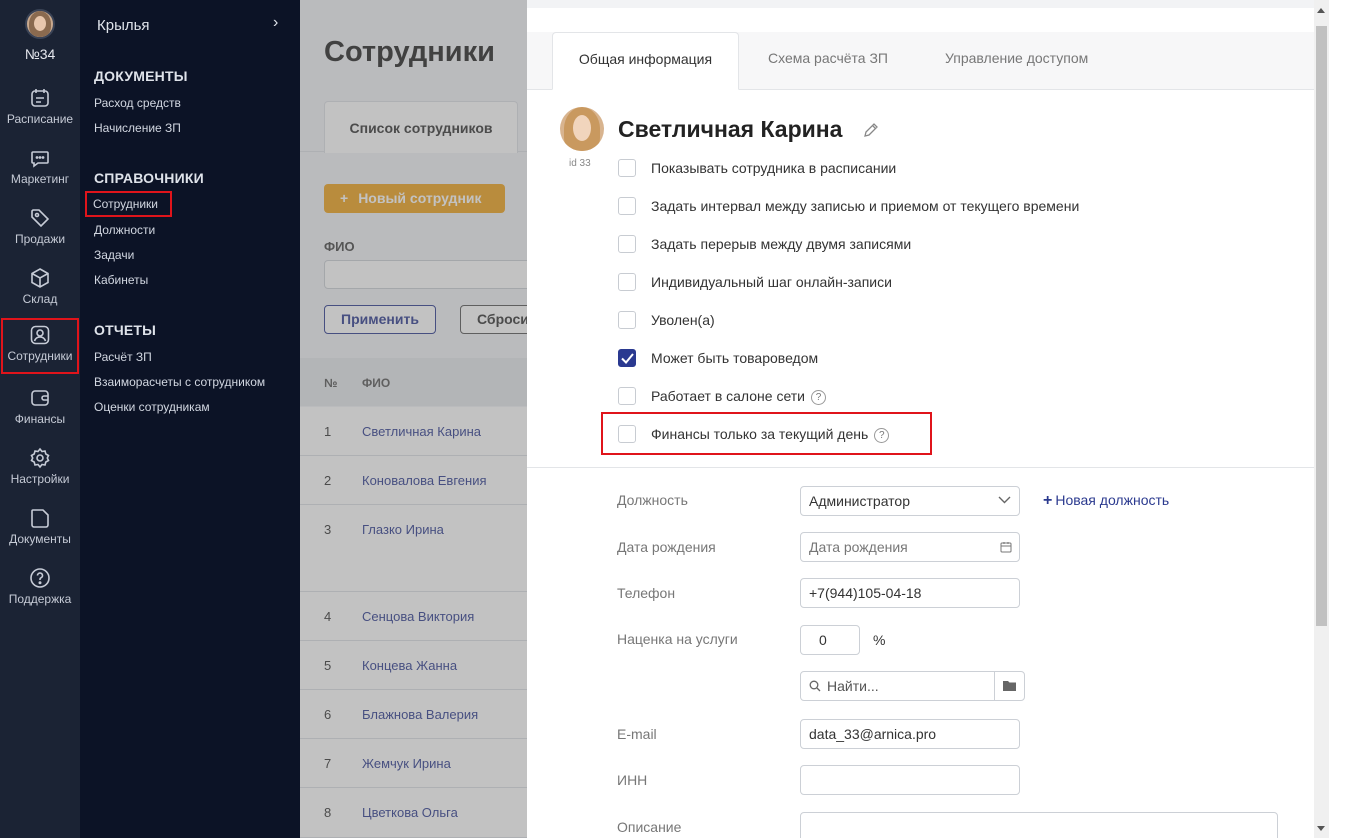 This screenshot has height=838, width=1348. I want to click on checkbox-label-text: Работает в салоне сети, so click(728, 396).